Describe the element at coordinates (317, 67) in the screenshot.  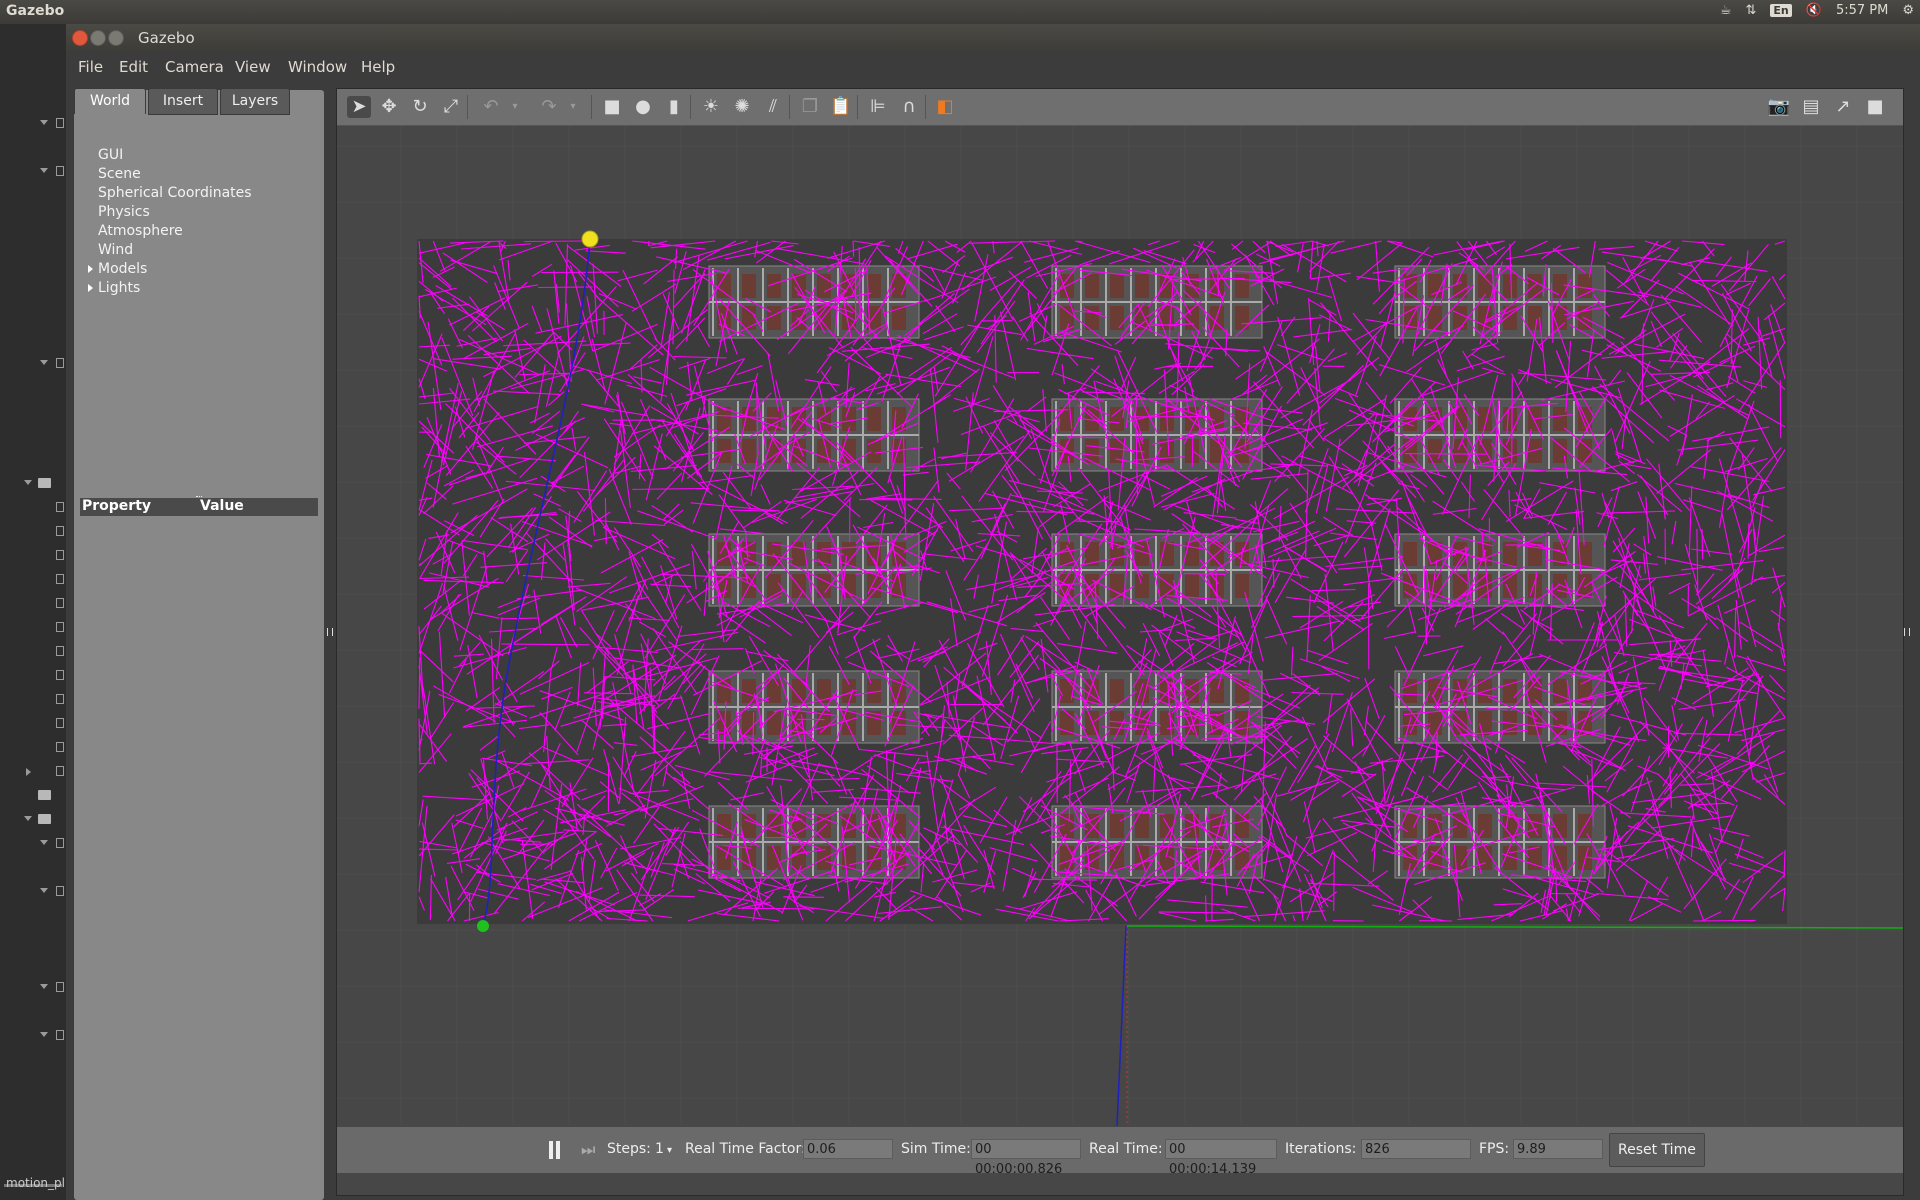
I see `menu-window: Window` at that location.